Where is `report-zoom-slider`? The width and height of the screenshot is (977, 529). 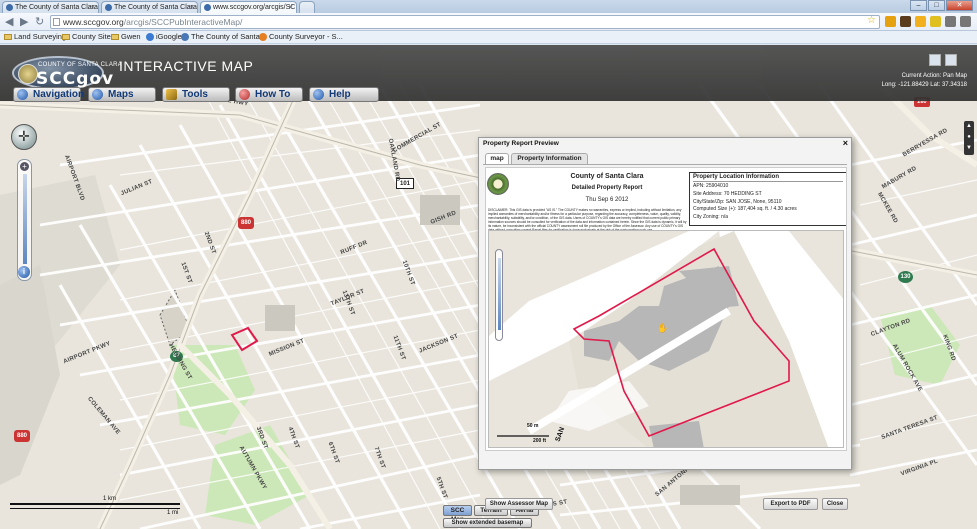
report-zoom-slider is located at coordinates (499, 295).